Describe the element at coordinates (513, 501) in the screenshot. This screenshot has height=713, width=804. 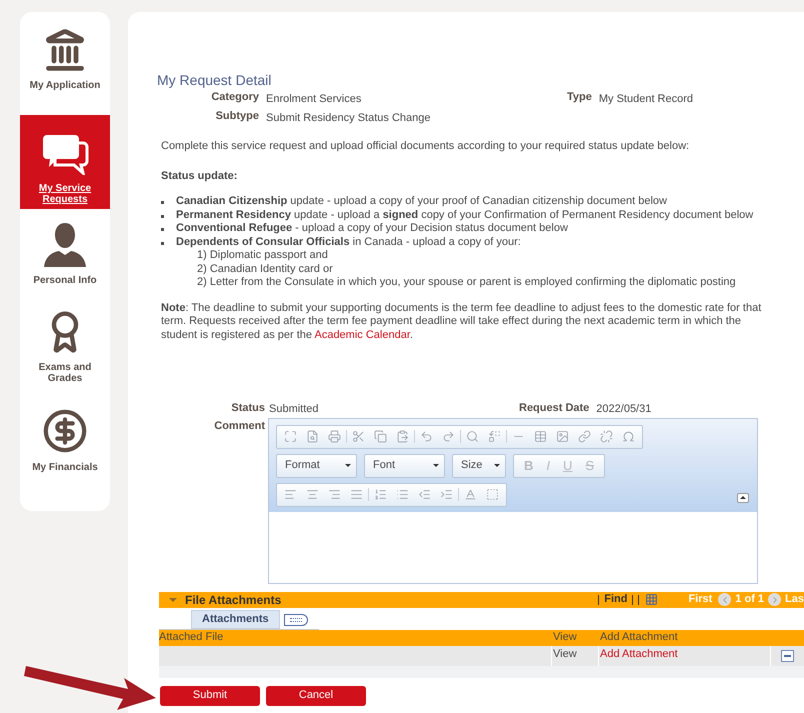
I see `rich-text-editor: Format Font Size B I U S` at that location.